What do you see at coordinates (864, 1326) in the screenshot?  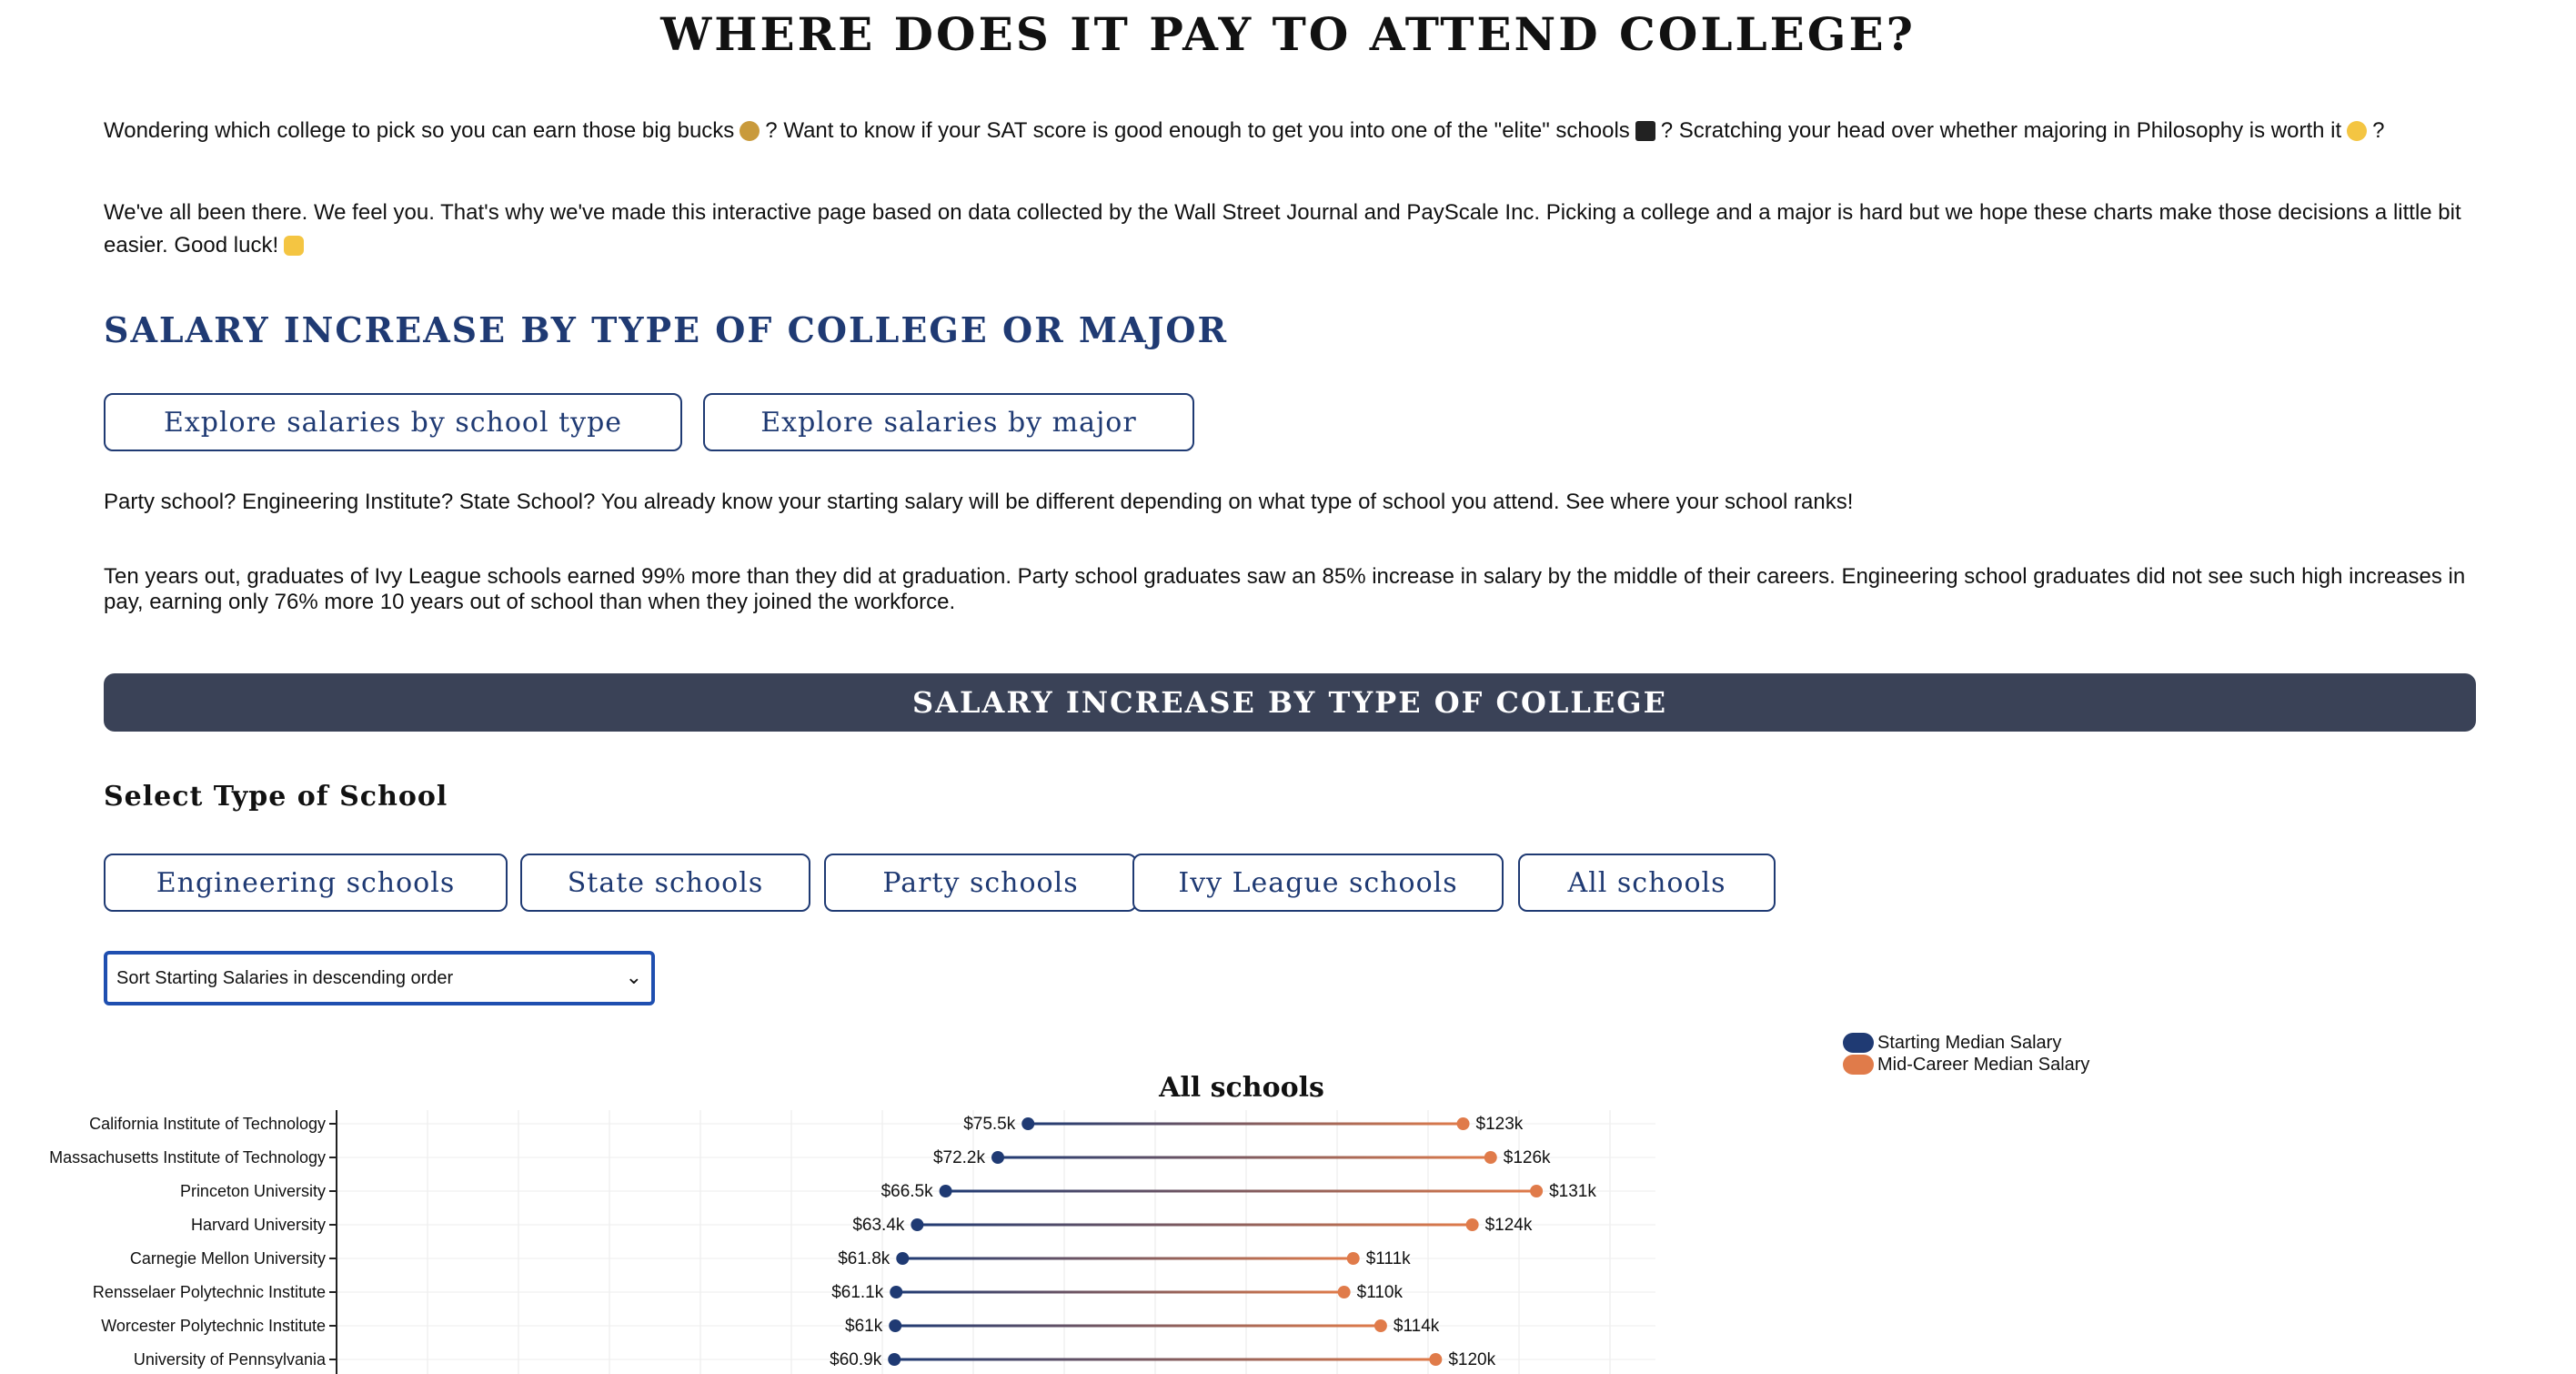 I see `starting-salary-label: $61k` at bounding box center [864, 1326].